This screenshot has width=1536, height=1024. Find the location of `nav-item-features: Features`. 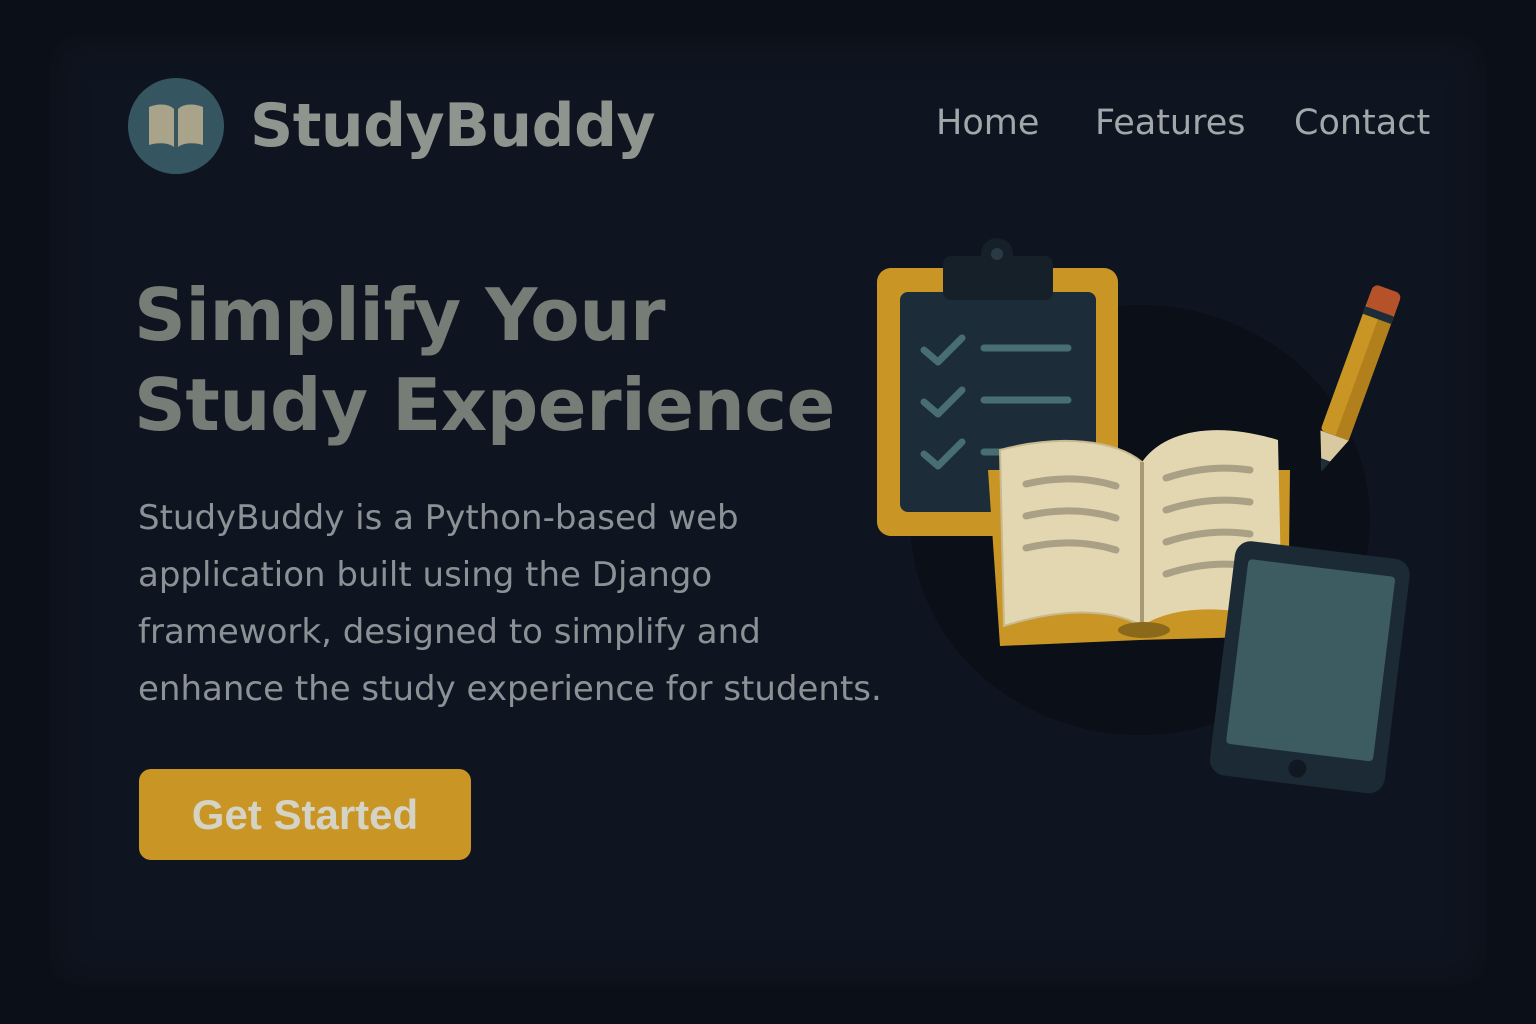

nav-item-features: Features is located at coordinates (1170, 123).